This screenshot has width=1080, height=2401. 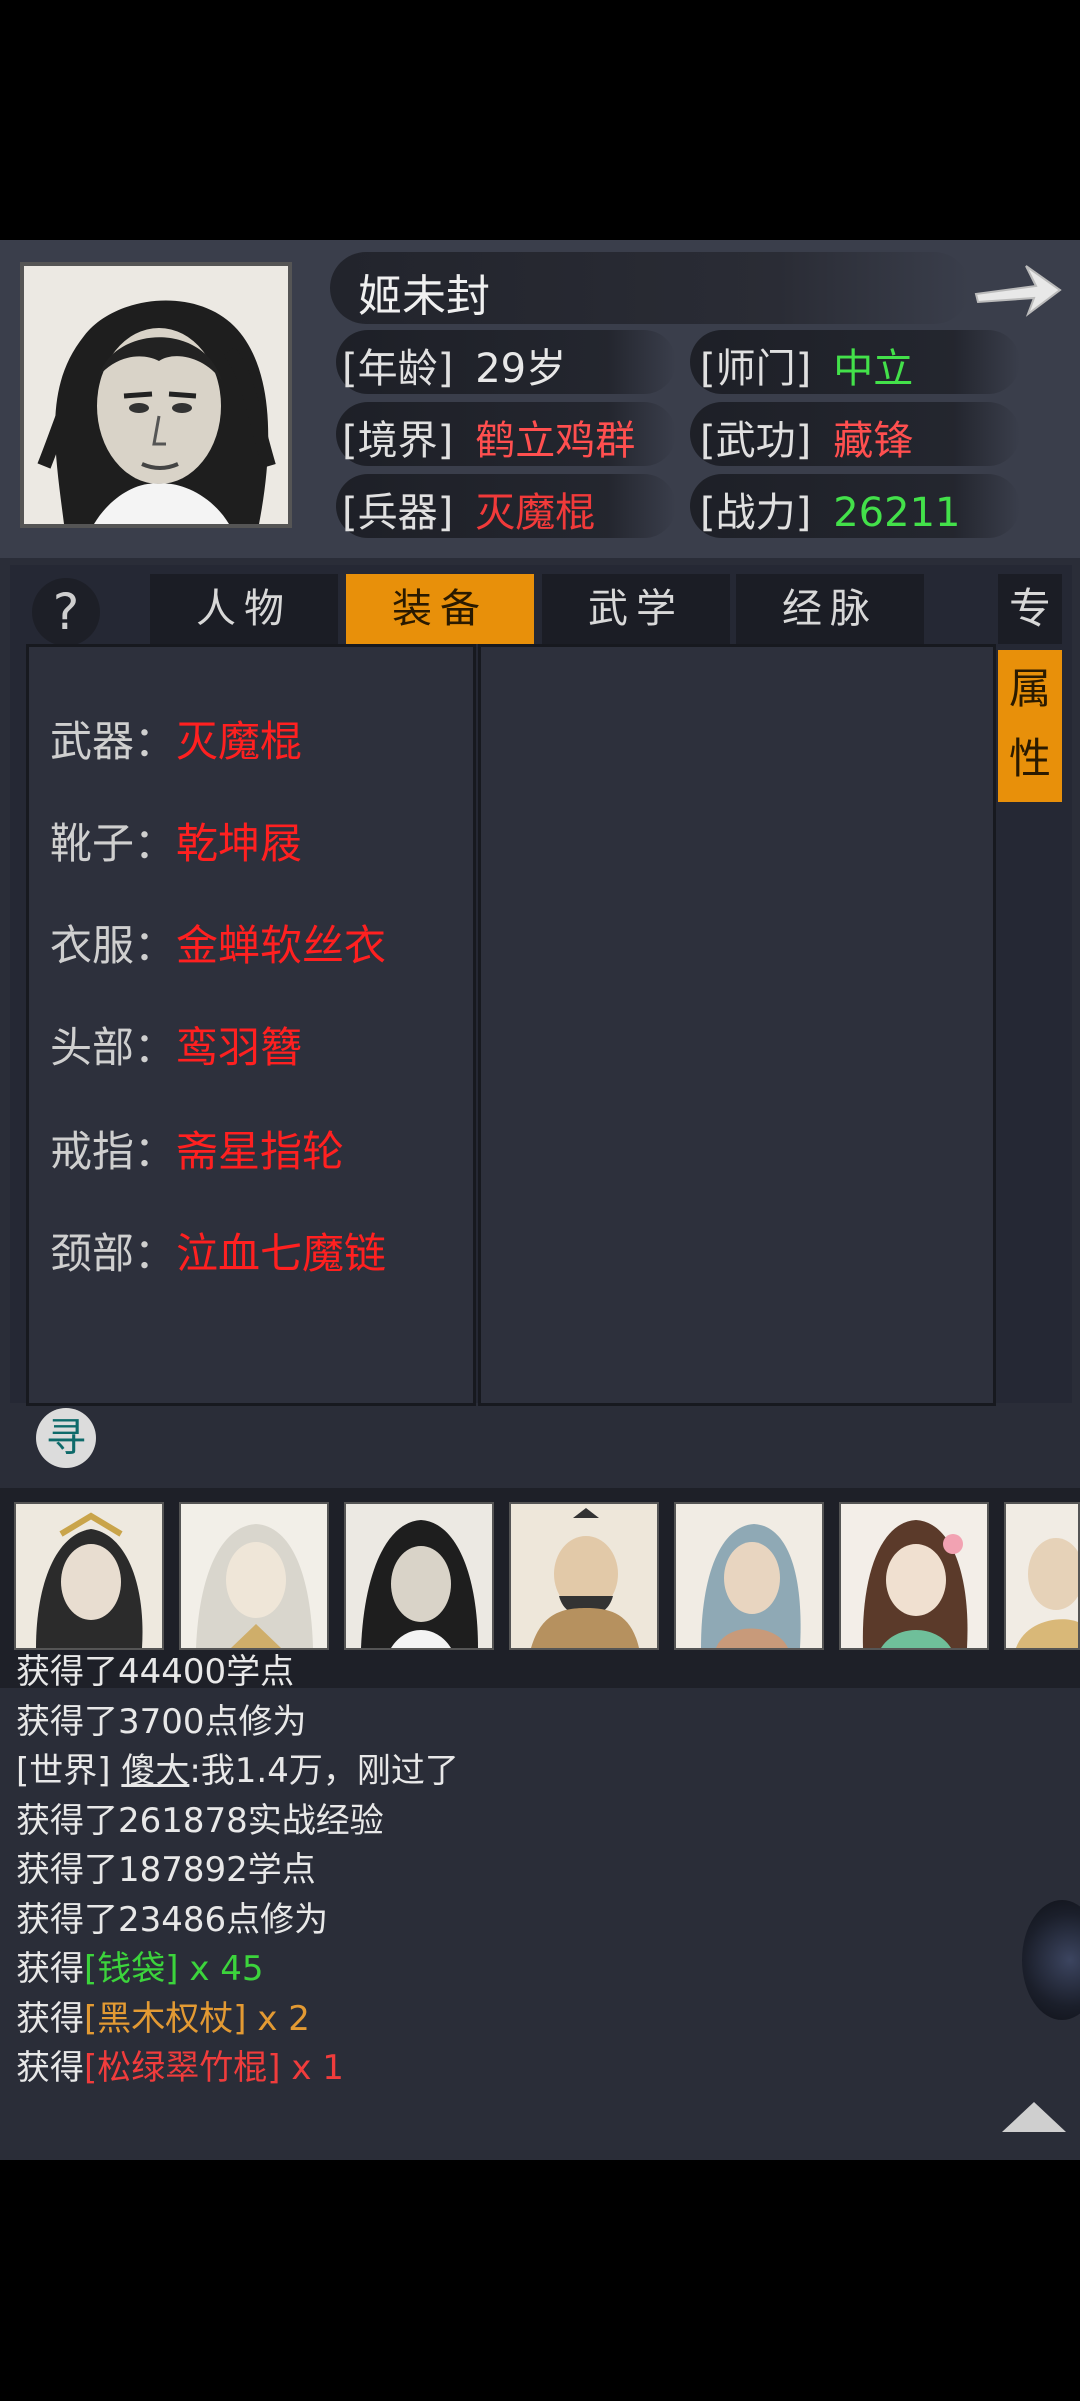 I want to click on stat-value: 中立, so click(x=873, y=369).